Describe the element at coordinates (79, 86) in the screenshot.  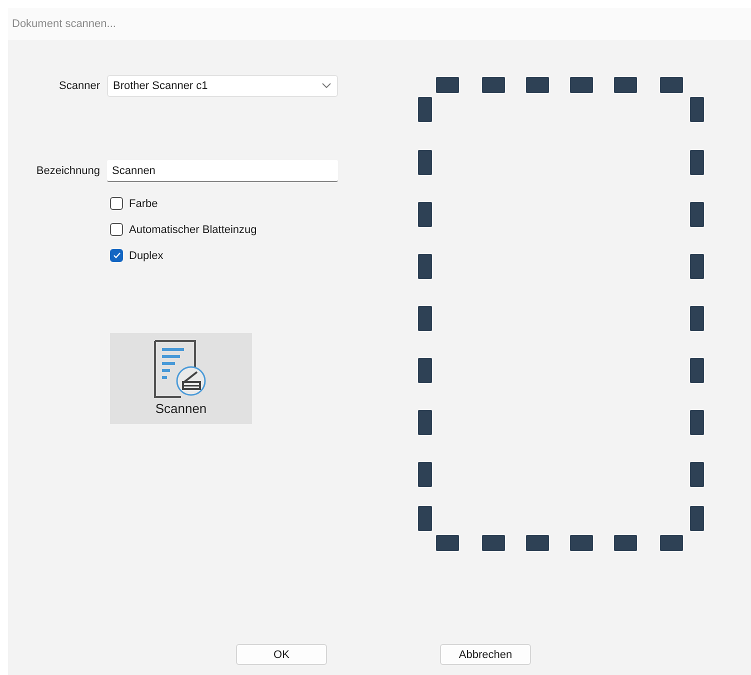
I see `field-label: Scanner` at that location.